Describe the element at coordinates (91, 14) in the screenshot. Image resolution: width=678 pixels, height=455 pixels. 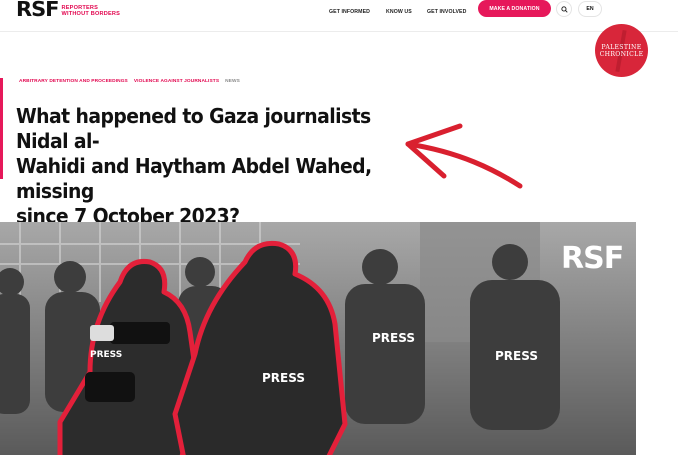
I see `logo-text-line2: WITHOUT BORDERS` at that location.